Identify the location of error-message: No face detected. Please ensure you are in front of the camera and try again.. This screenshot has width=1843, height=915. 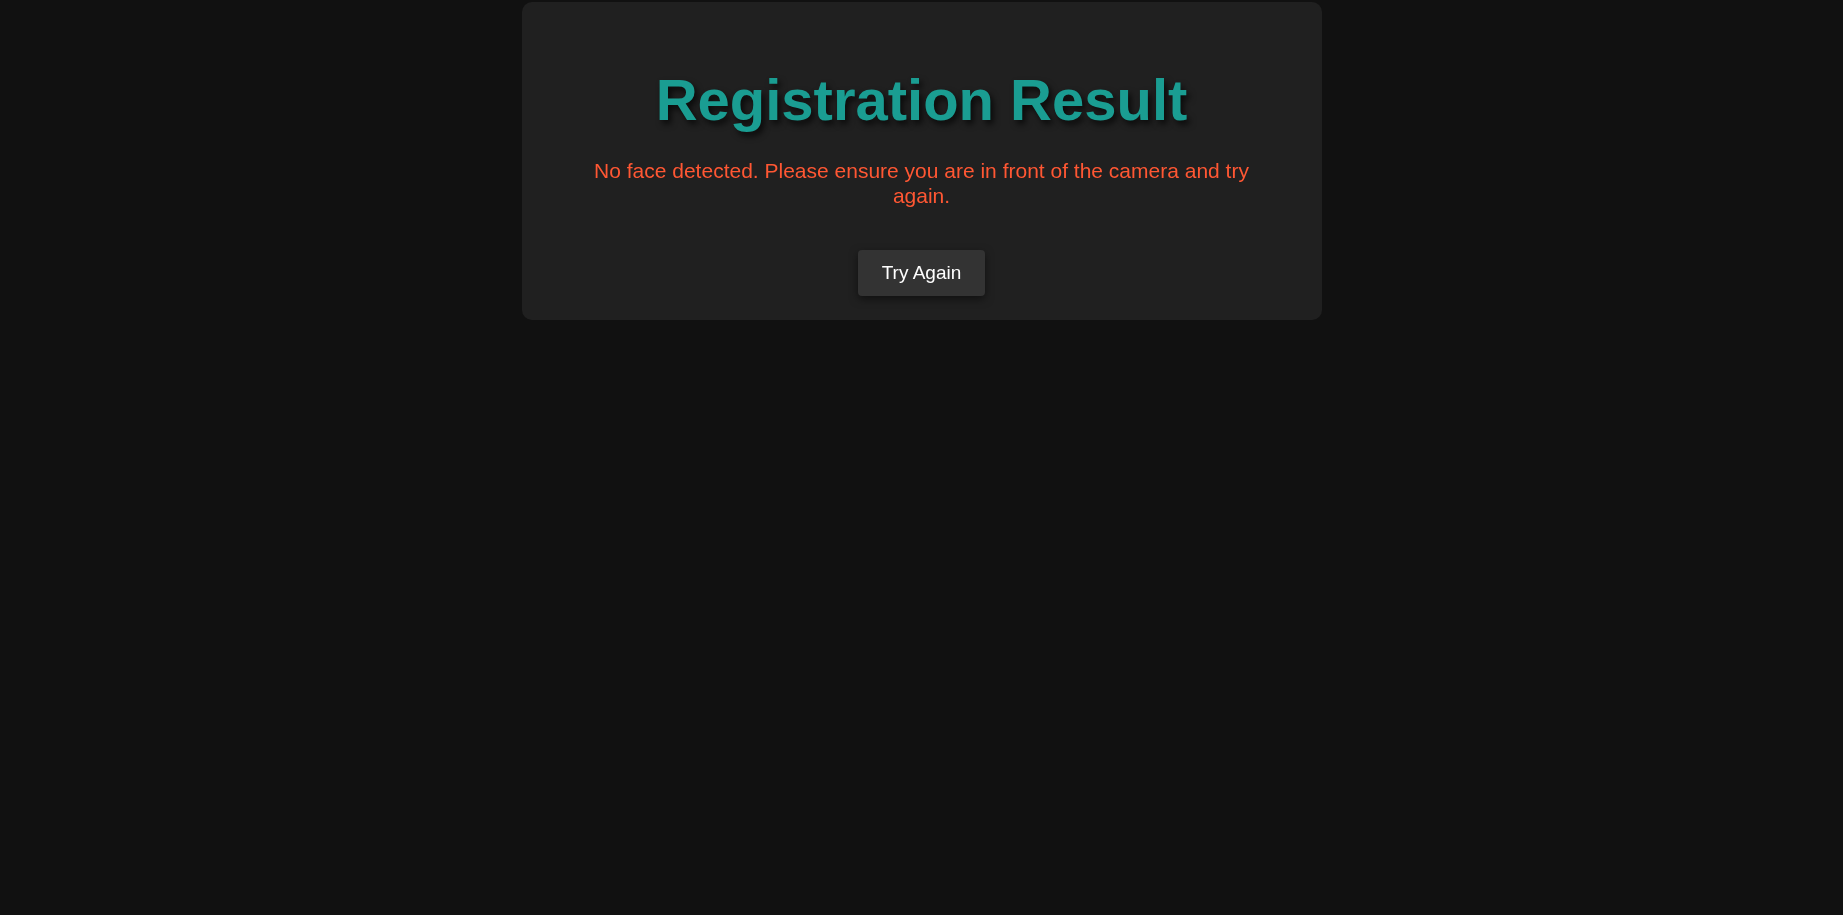
(921, 183).